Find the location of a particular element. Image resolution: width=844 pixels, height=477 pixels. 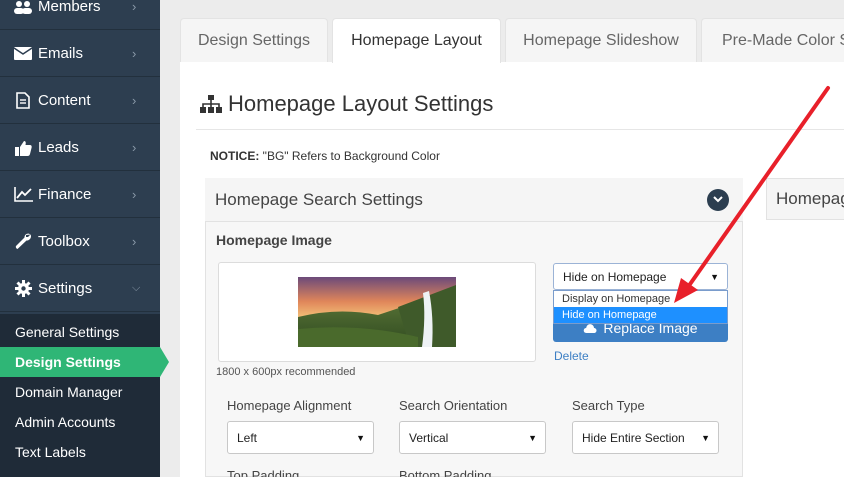

sidebar-item-settings: Settings ⌵ is located at coordinates (80, 289).